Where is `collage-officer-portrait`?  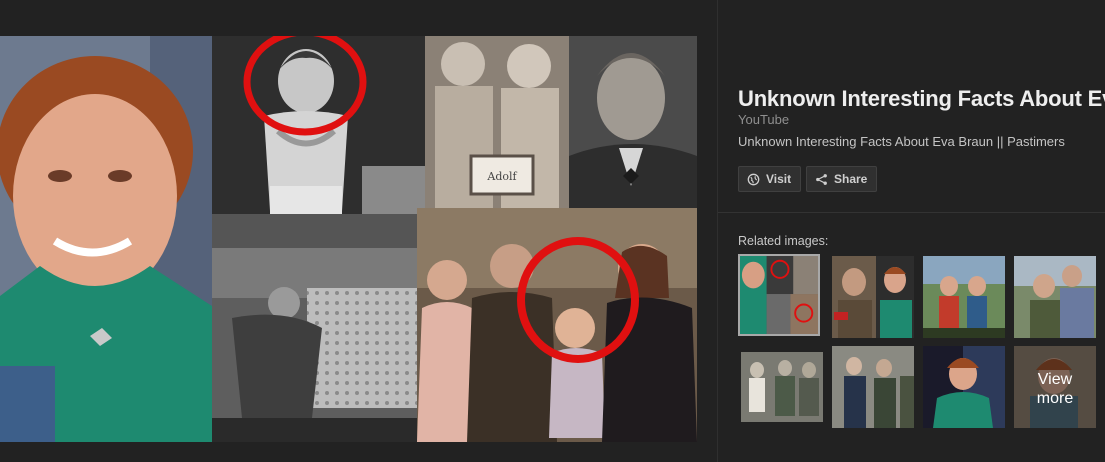 collage-officer-portrait is located at coordinates (633, 122).